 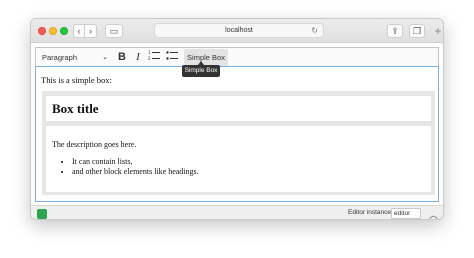 I want to click on chevron-down-icon: ⌄, so click(x=105, y=57).